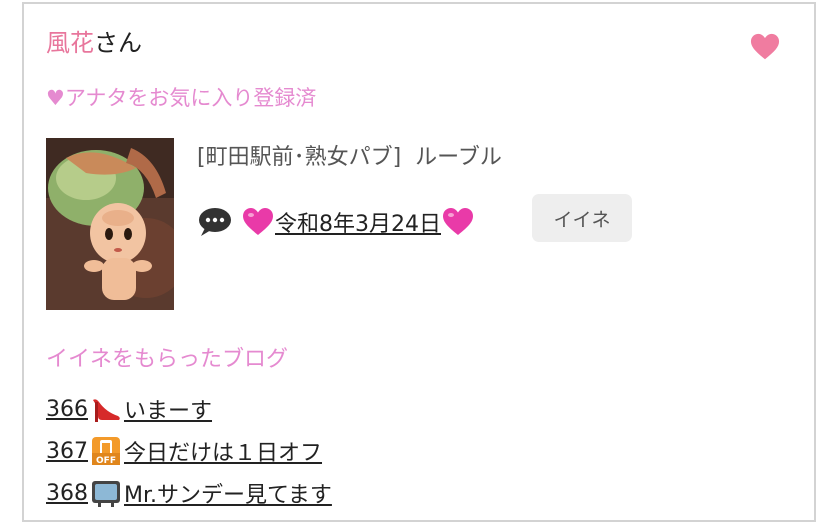 This screenshot has width=840, height=528. What do you see at coordinates (228, 495) in the screenshot?
I see `blog-title: Mr.サンデー見てます` at bounding box center [228, 495].